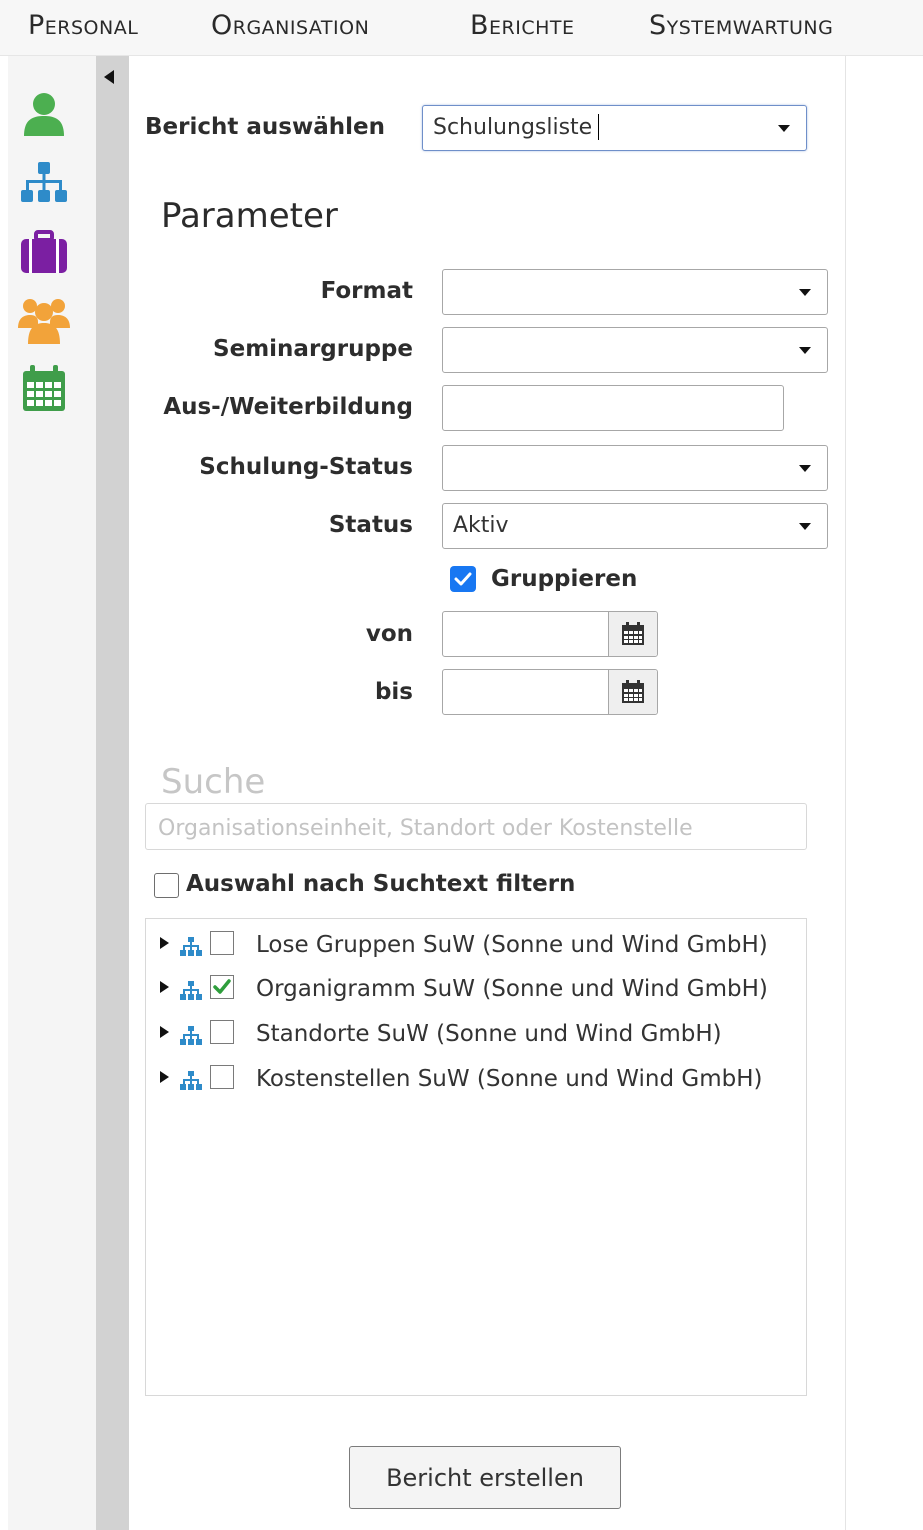  Describe the element at coordinates (522, 25) in the screenshot. I see `menu-berichte: Berichte` at that location.